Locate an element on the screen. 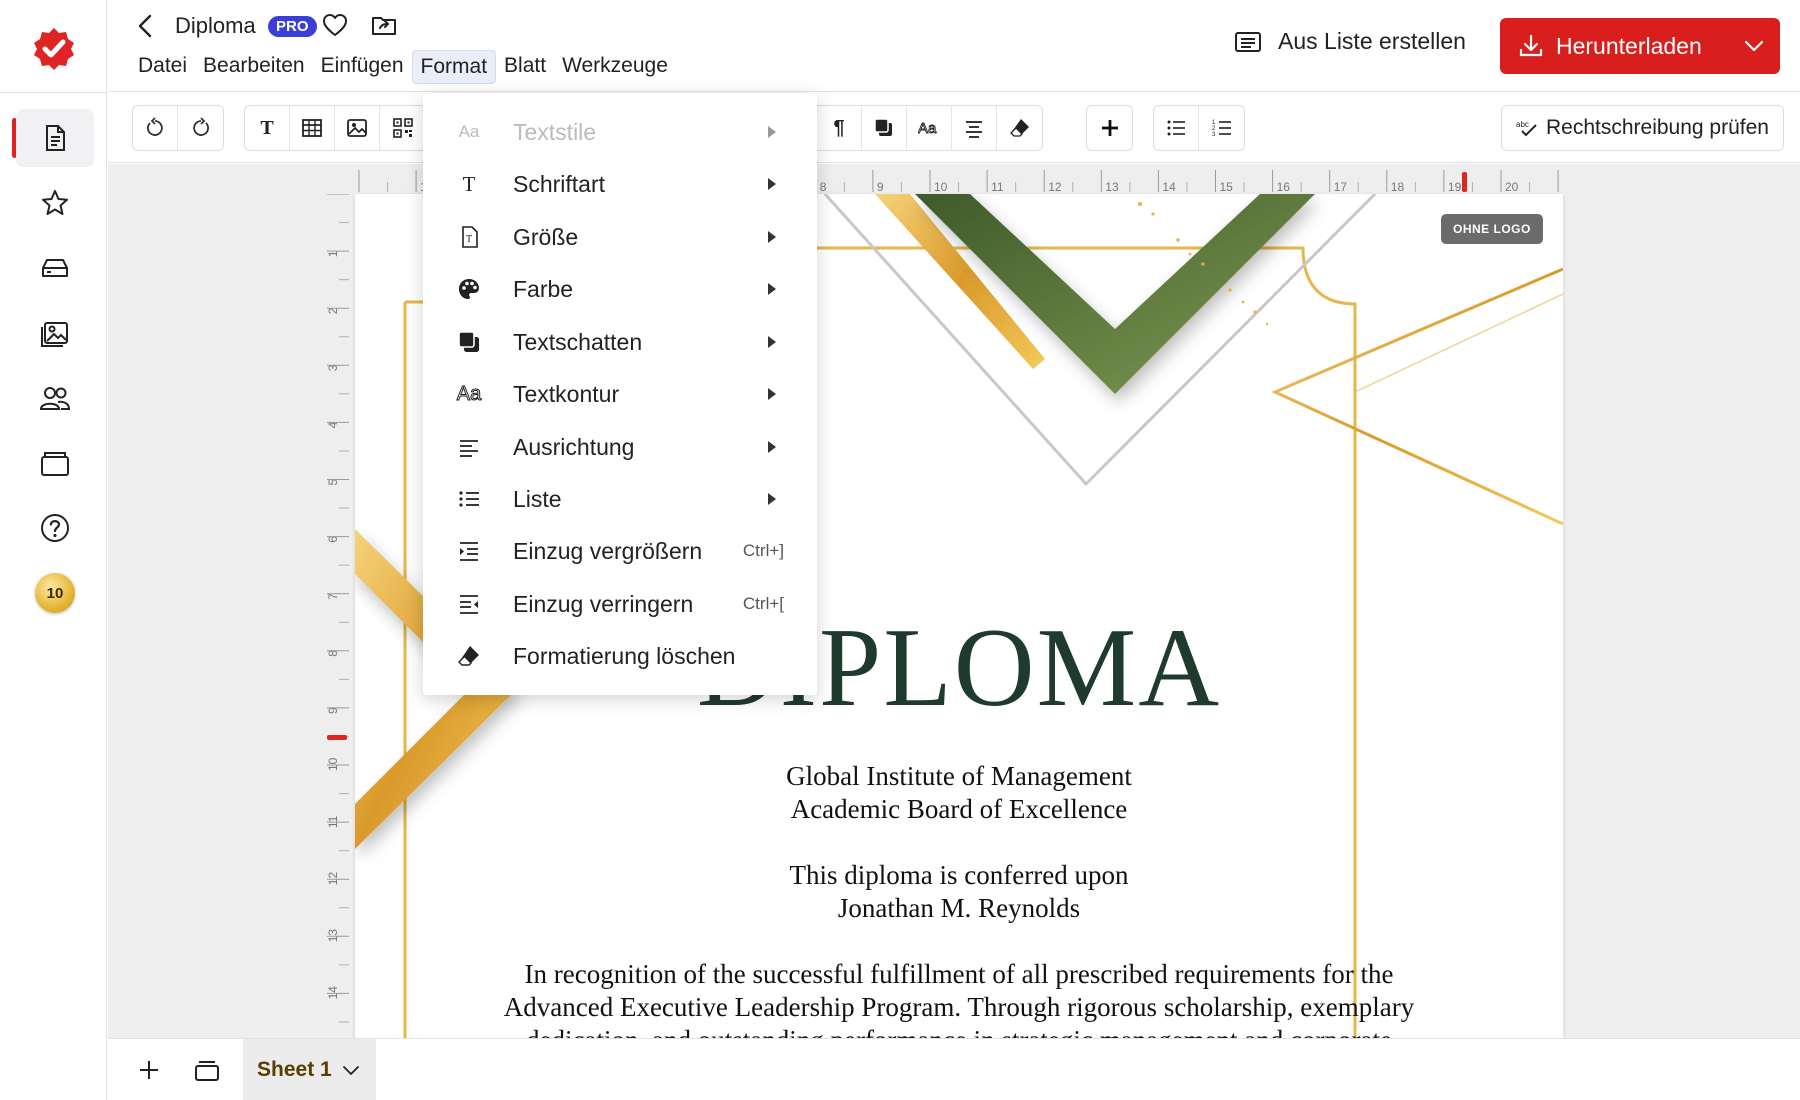  sheets-overview-icon is located at coordinates (207, 1070).